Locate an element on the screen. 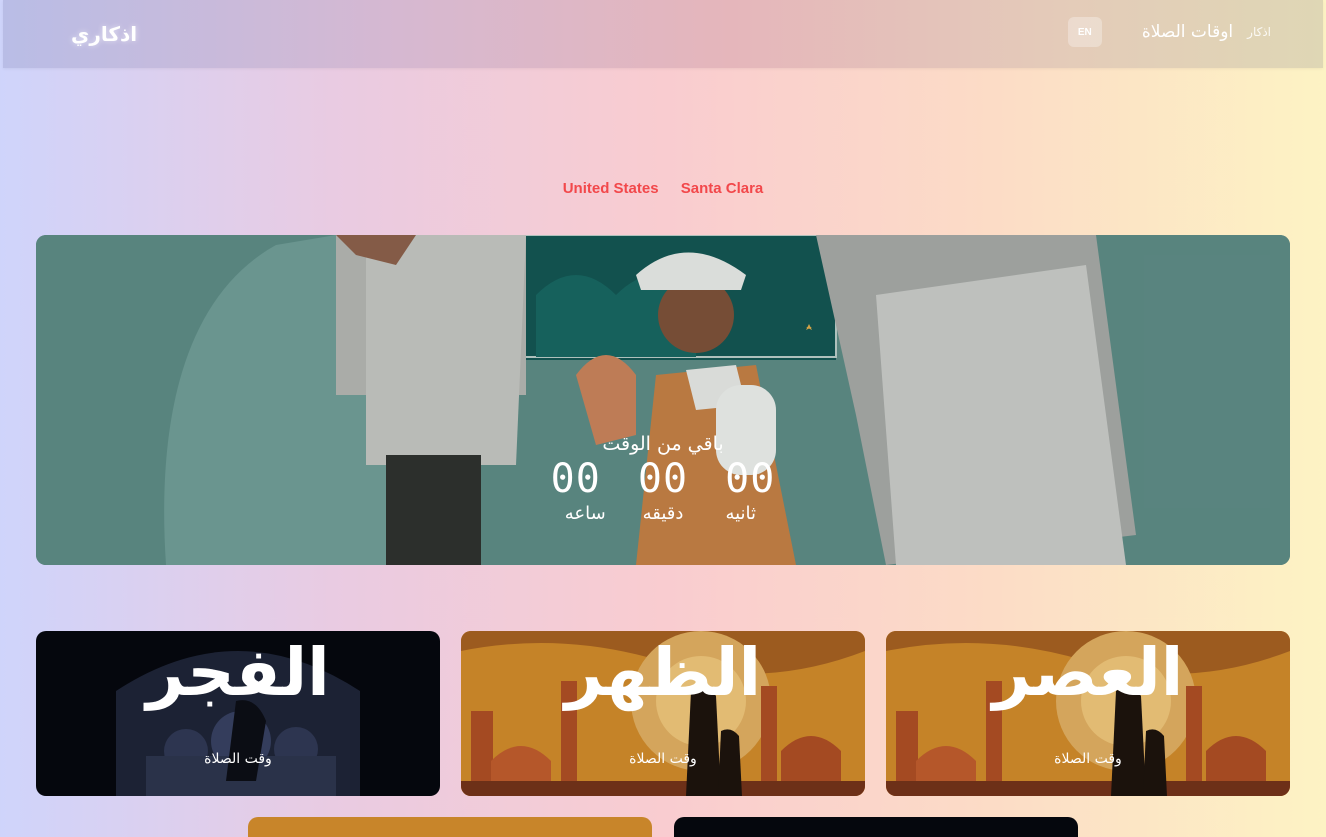 This screenshot has width=1326, height=837. top-navbar: اذكاري EN اوقات الصلاة اذكار is located at coordinates (663, 34).